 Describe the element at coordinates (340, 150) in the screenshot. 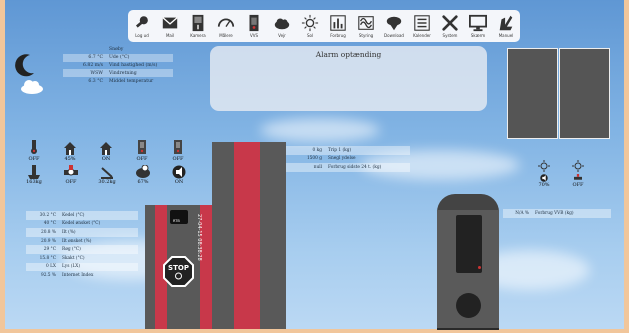

I see `fuel-label: Trip 1 (kg)` at that location.